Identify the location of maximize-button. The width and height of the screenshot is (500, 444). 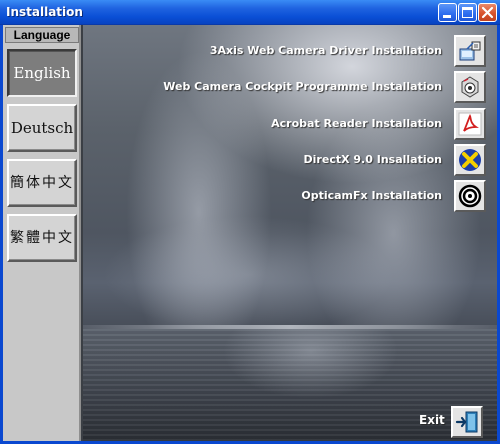
(467, 12).